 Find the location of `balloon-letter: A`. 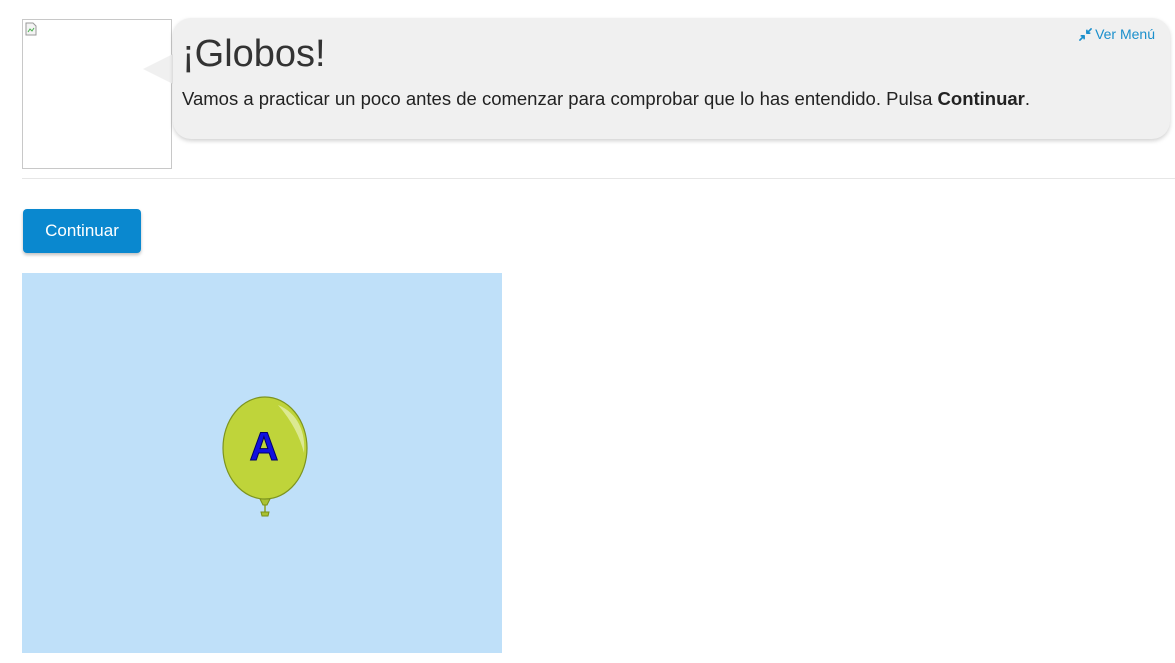

balloon-letter: A is located at coordinates (264, 447).